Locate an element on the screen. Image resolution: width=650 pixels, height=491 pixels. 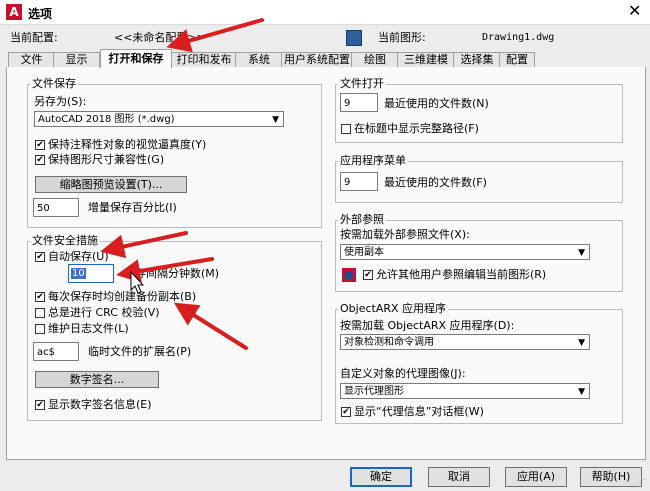
log-file-checkbox is located at coordinates (40, 329).